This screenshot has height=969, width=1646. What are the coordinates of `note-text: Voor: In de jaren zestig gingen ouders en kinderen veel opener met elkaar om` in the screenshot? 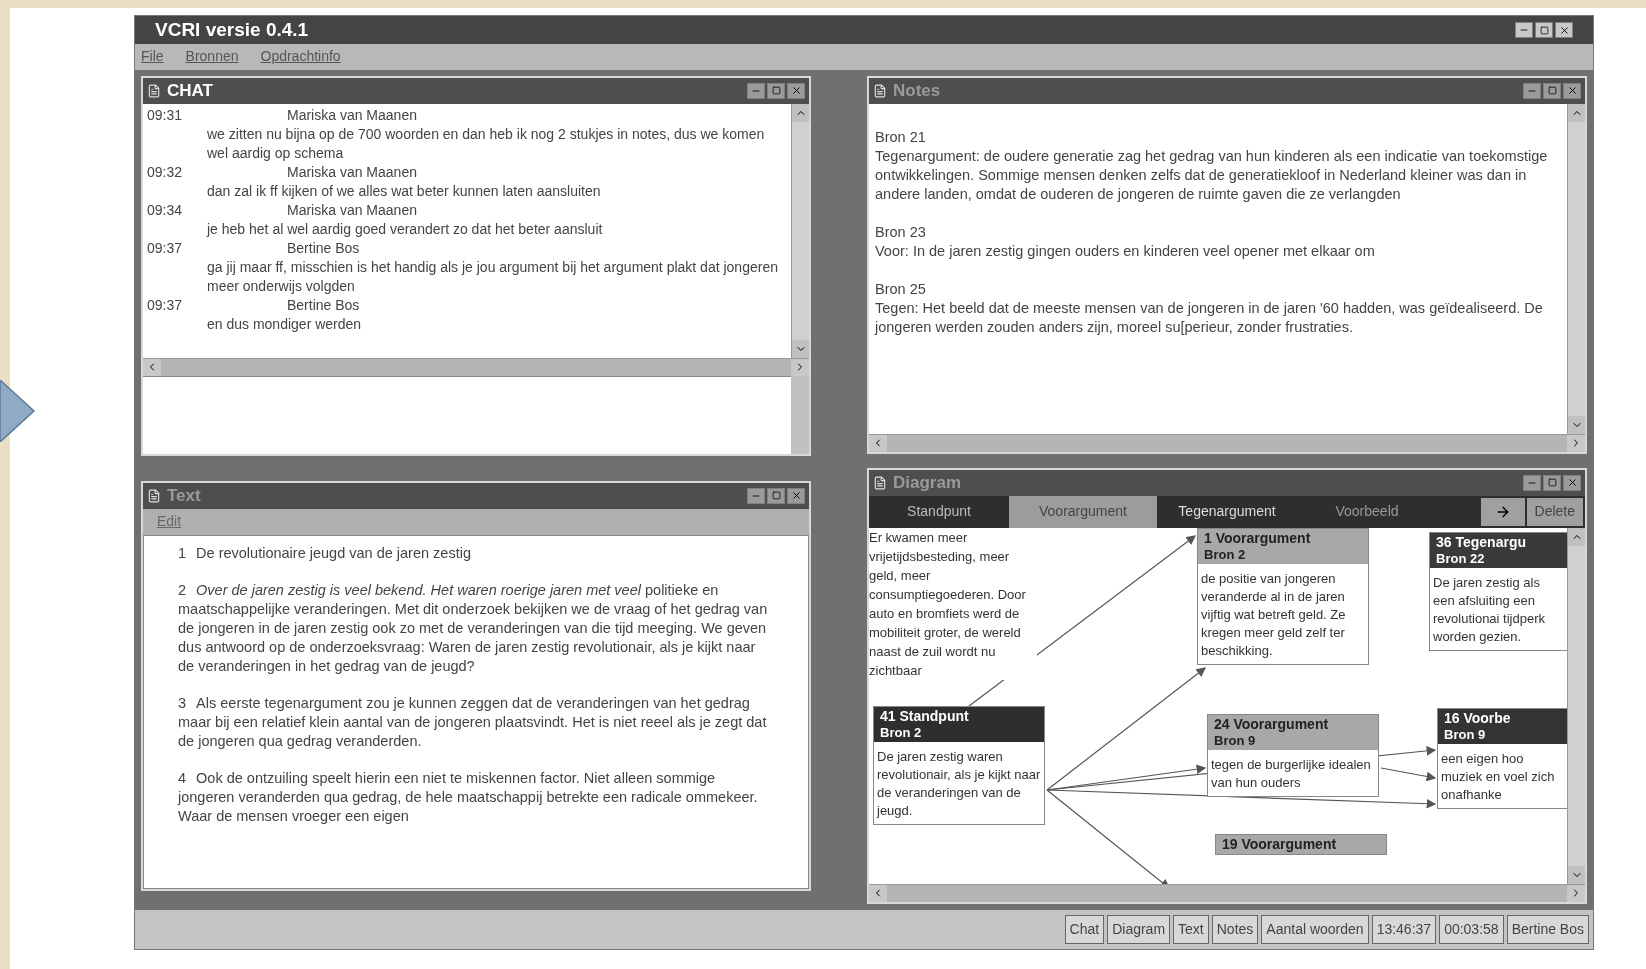 It's located at (1125, 251).